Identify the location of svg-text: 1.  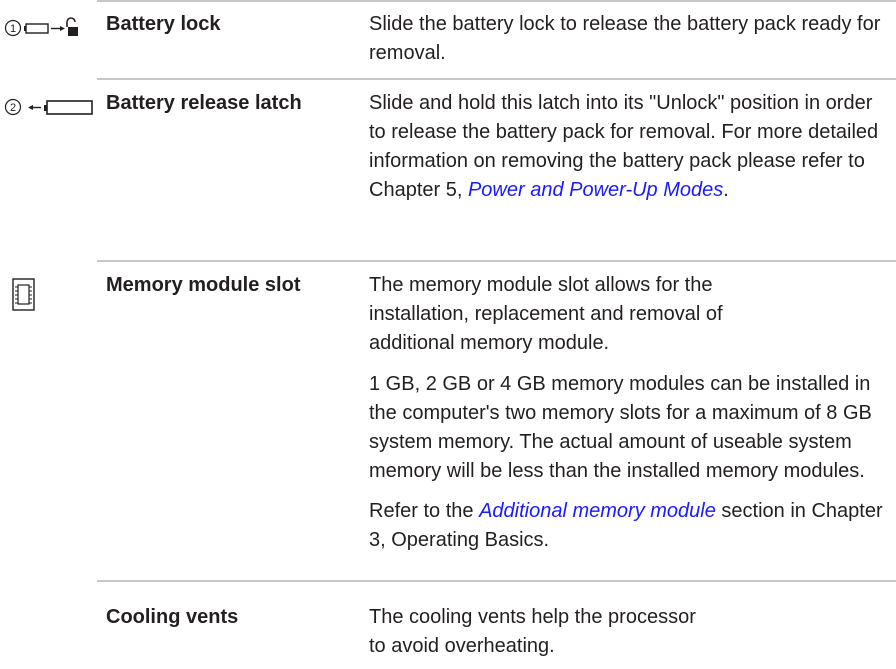
(13, 29).